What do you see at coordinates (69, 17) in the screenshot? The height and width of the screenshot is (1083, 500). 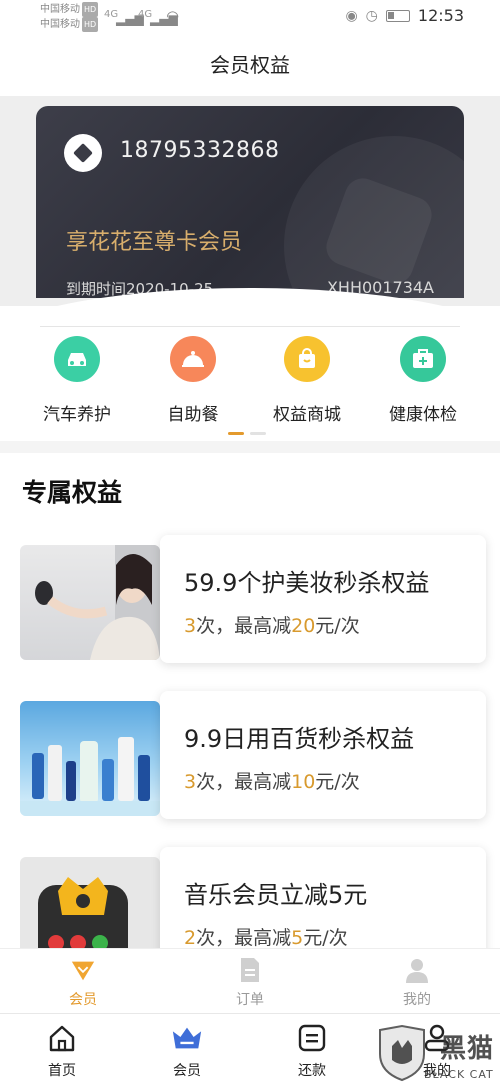 I see `carrier-info: 中国移动 HD 中国移动 HD` at bounding box center [69, 17].